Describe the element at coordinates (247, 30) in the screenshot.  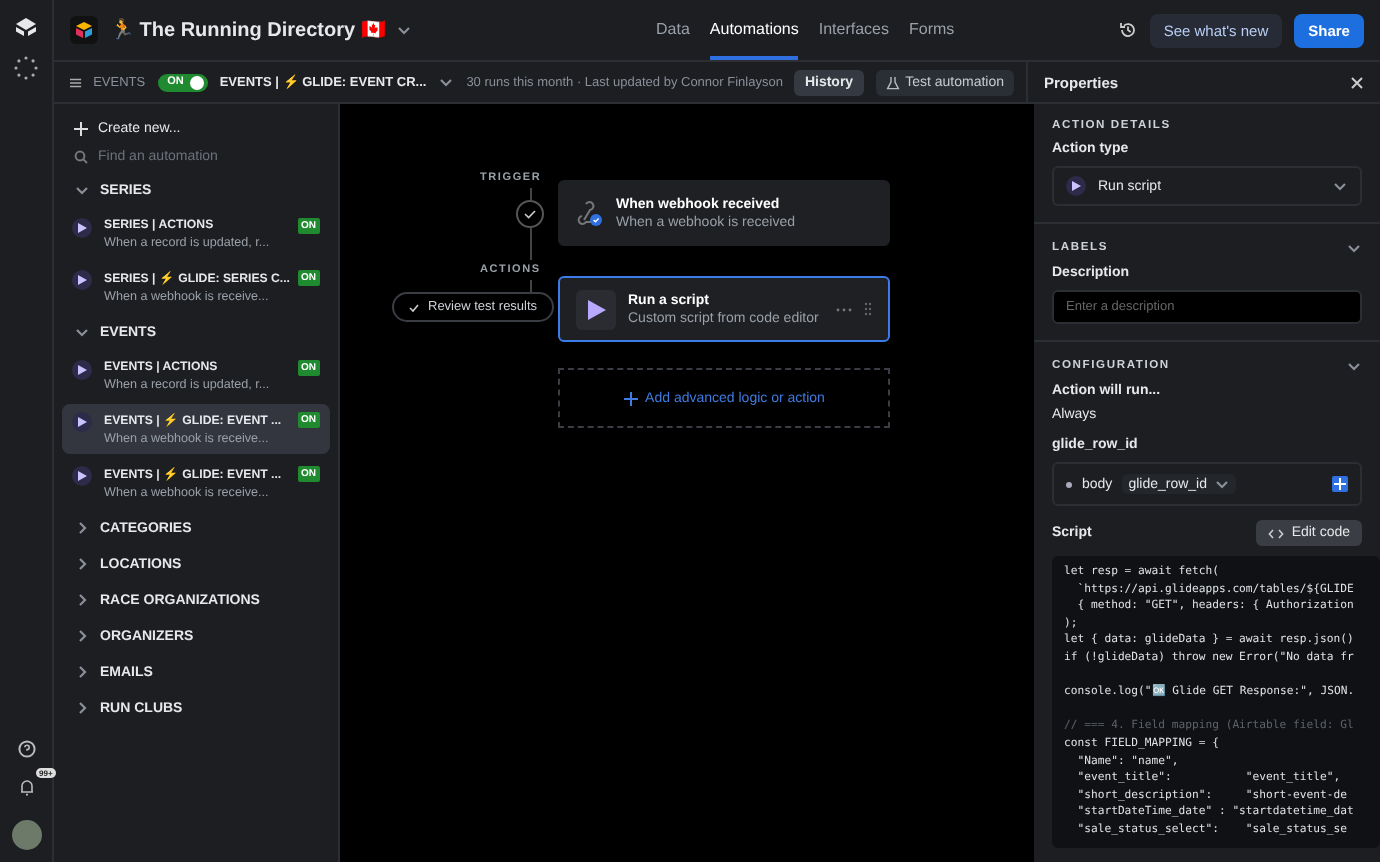
I see `base-name: 🏃 The Running Directory 🇨🇦` at that location.